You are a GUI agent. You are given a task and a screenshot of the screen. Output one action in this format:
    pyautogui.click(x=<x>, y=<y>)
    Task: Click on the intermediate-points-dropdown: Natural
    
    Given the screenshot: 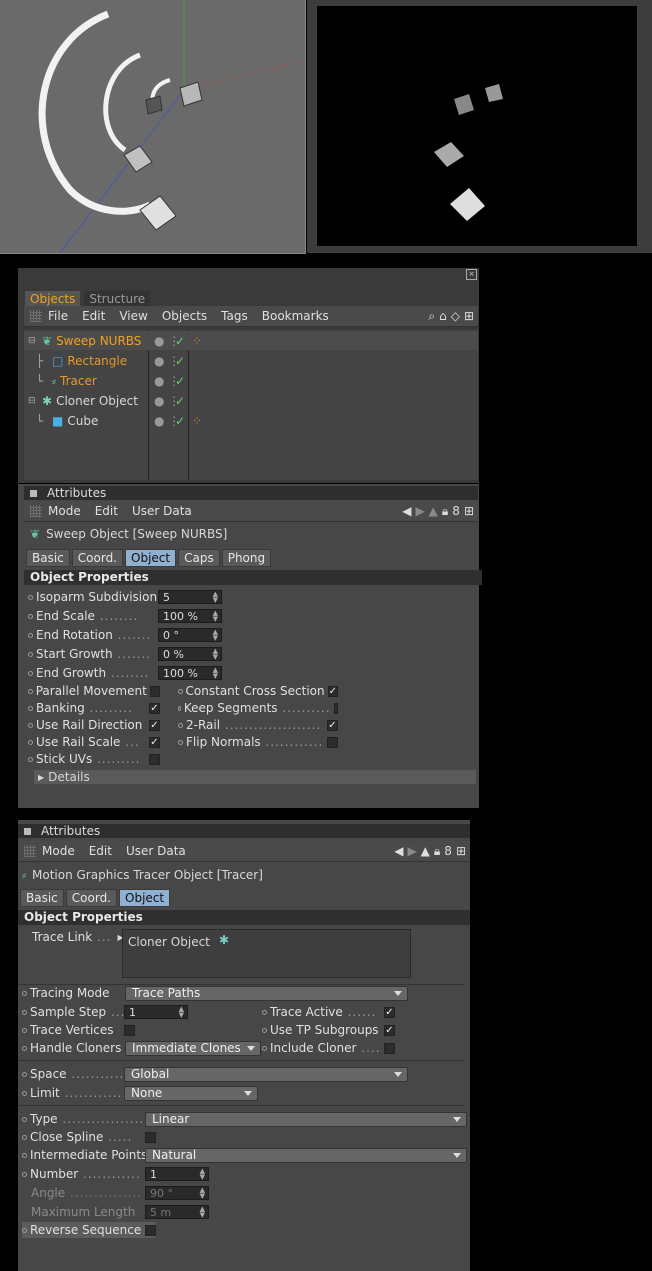 What is the action you would take?
    pyautogui.click(x=306, y=1155)
    